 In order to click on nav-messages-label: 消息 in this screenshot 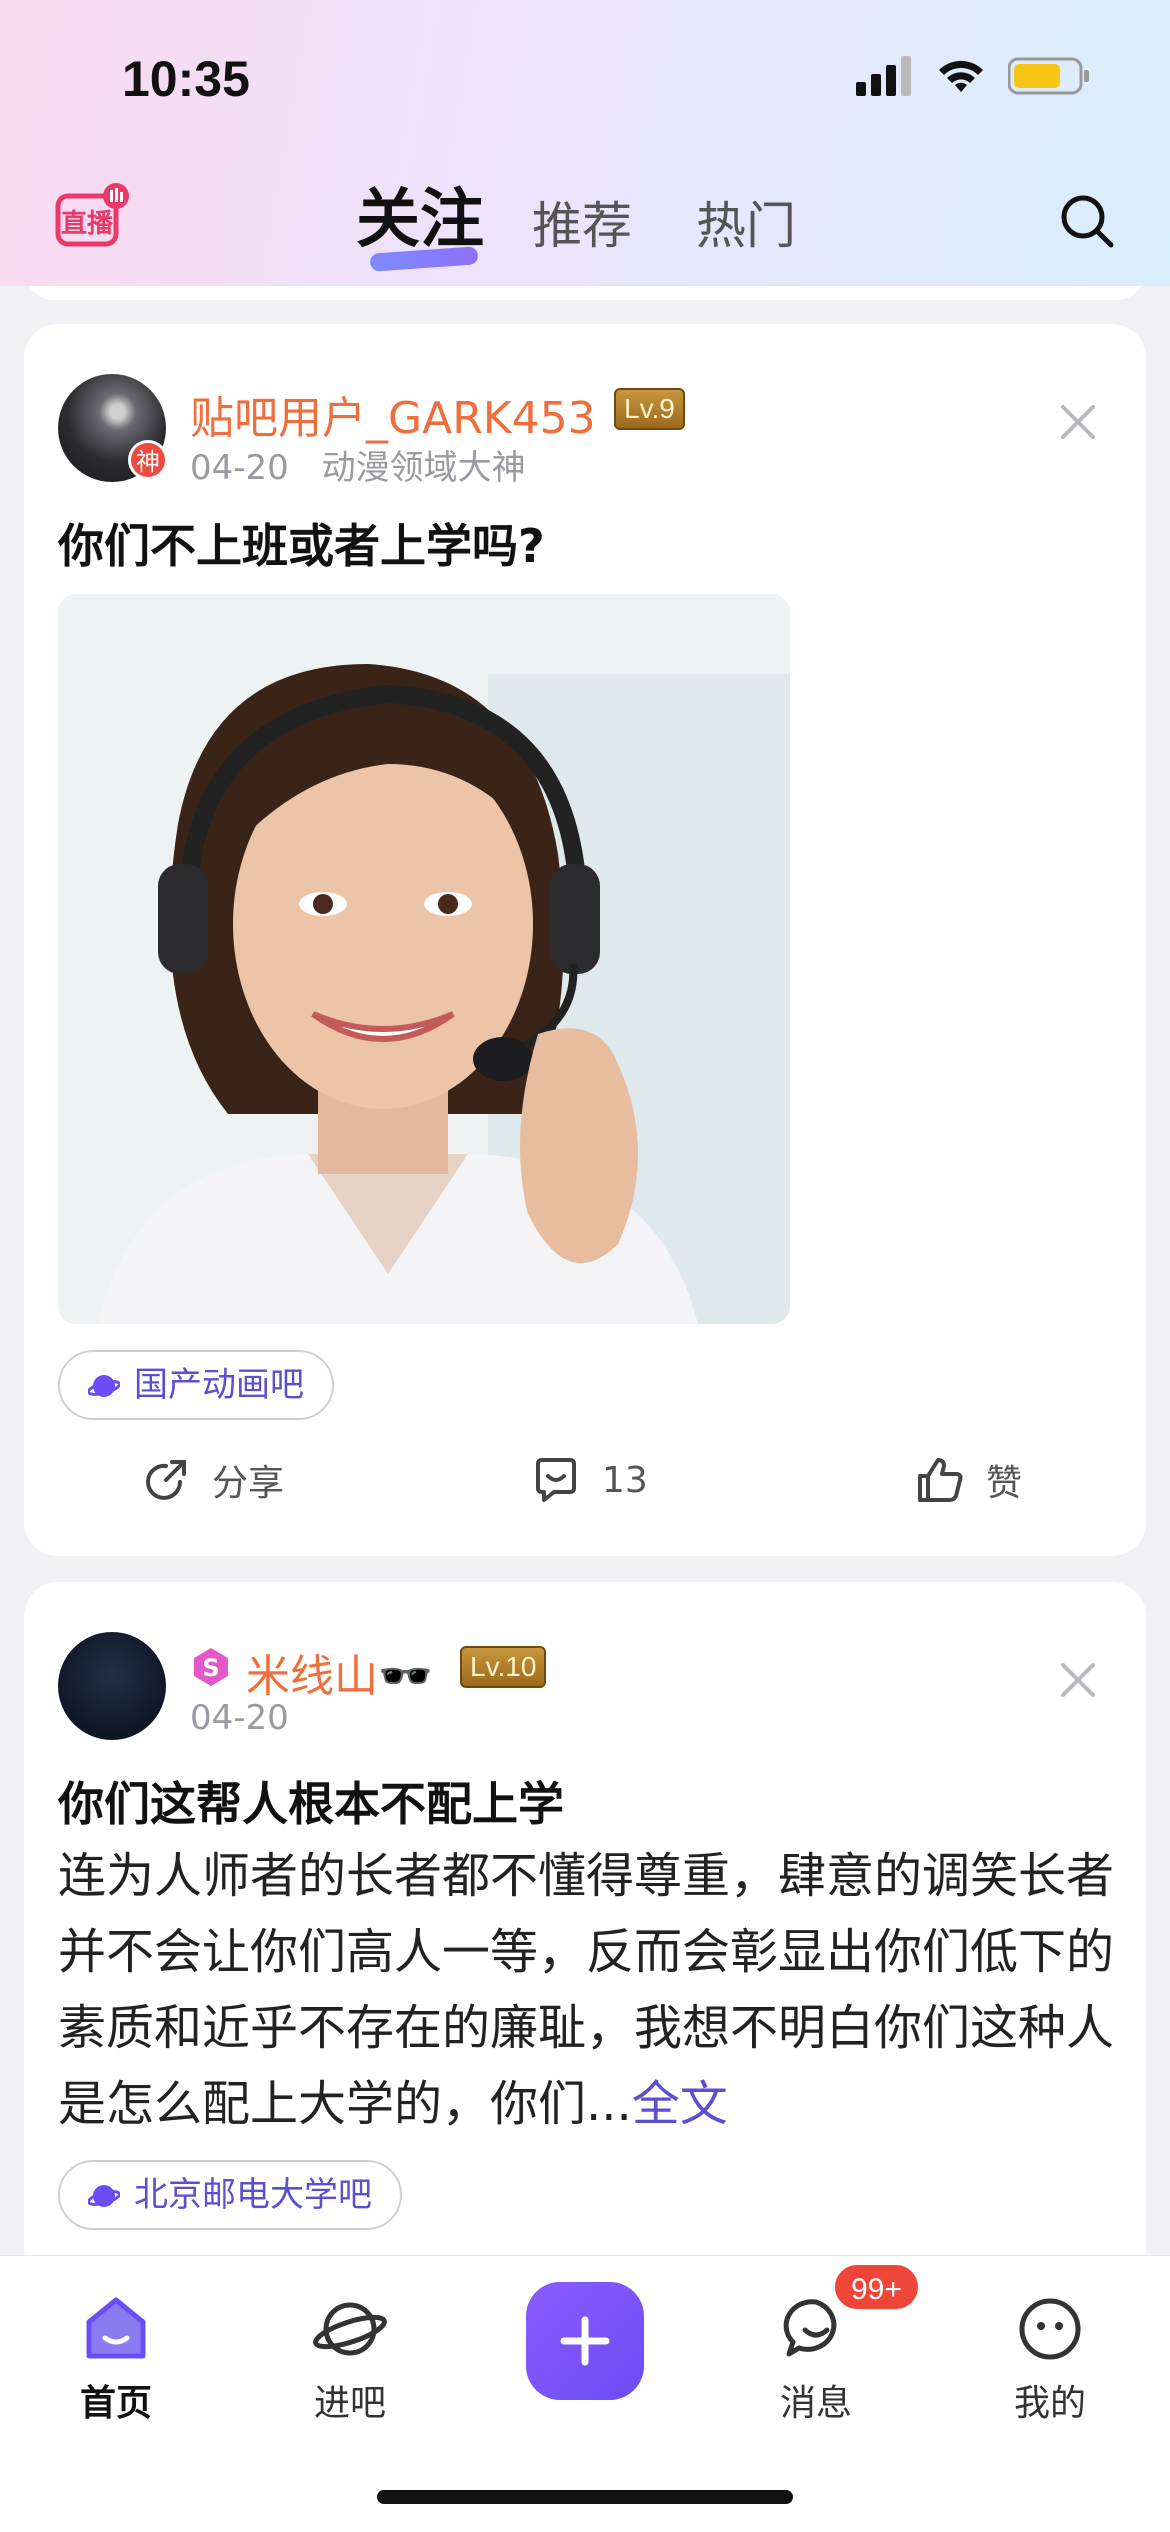, I will do `click(815, 2403)`.